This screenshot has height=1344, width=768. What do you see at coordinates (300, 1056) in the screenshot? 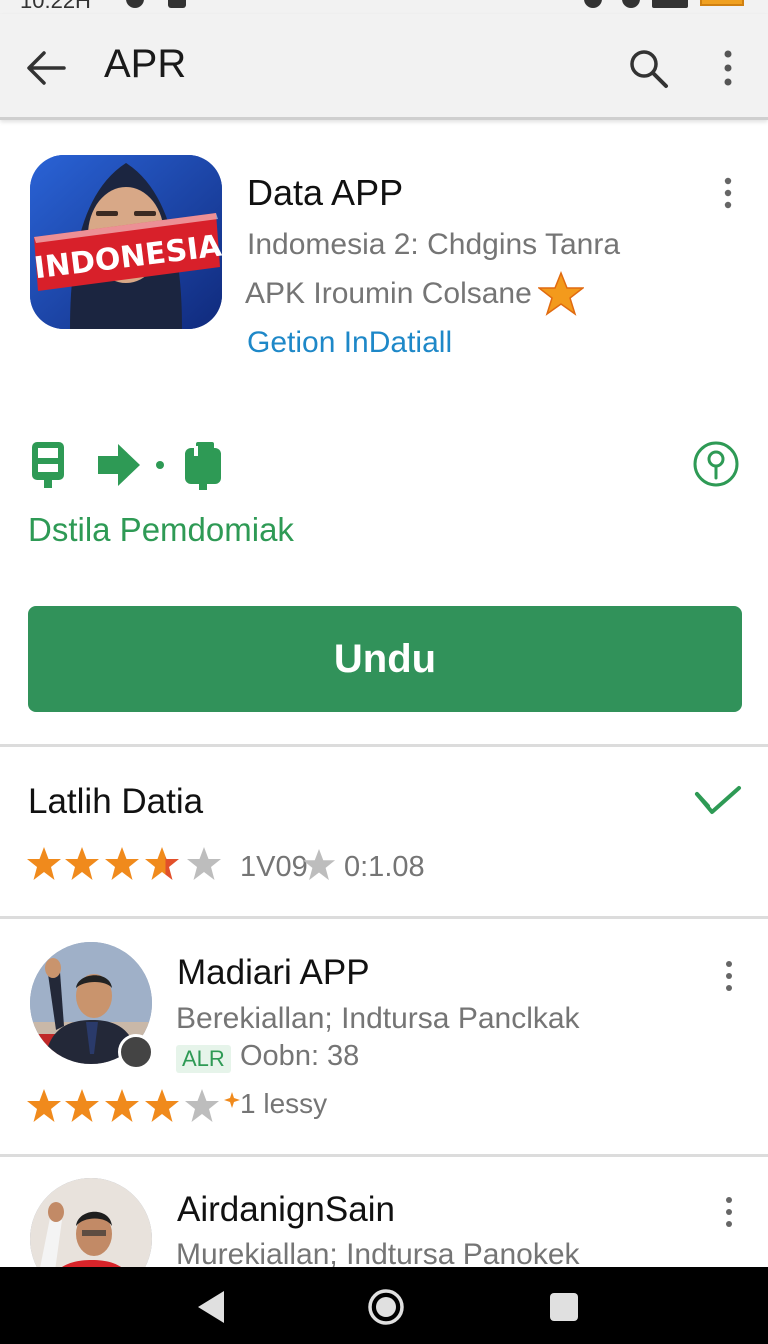
I see `list-item-meta: Oobn: 38` at bounding box center [300, 1056].